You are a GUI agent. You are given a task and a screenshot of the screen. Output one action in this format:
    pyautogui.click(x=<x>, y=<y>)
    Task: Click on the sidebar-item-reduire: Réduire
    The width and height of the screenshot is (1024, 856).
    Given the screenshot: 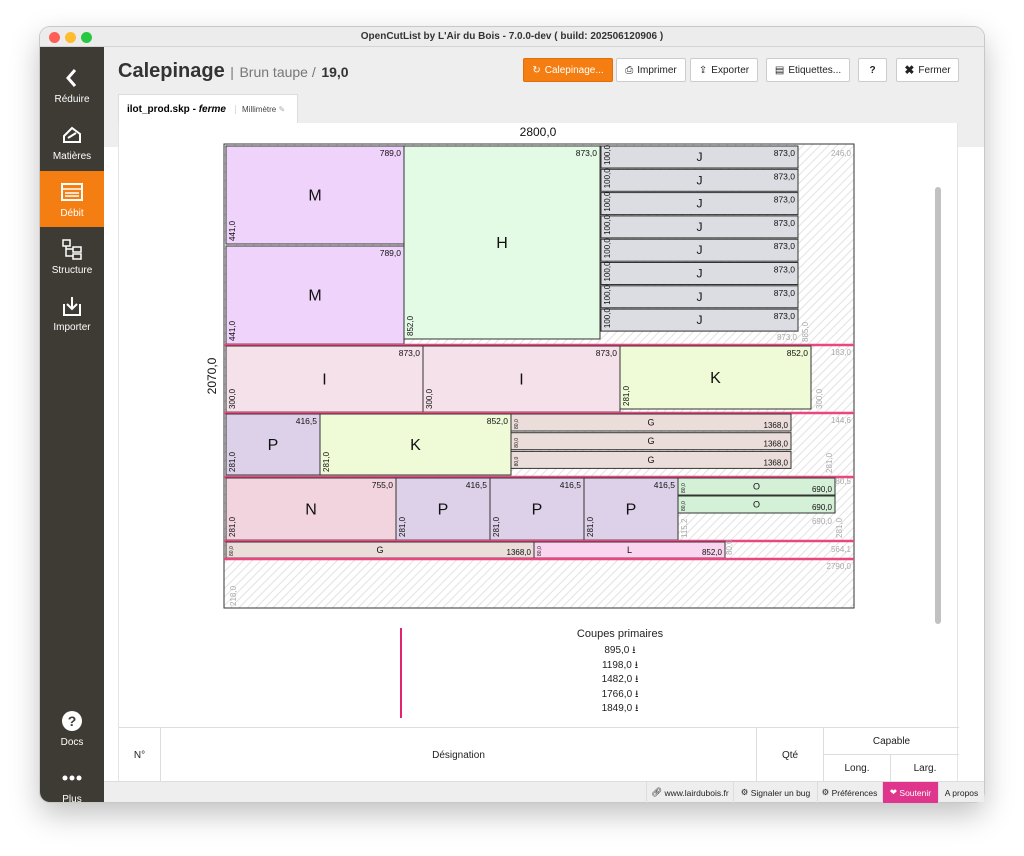 What is the action you would take?
    pyautogui.click(x=72, y=85)
    